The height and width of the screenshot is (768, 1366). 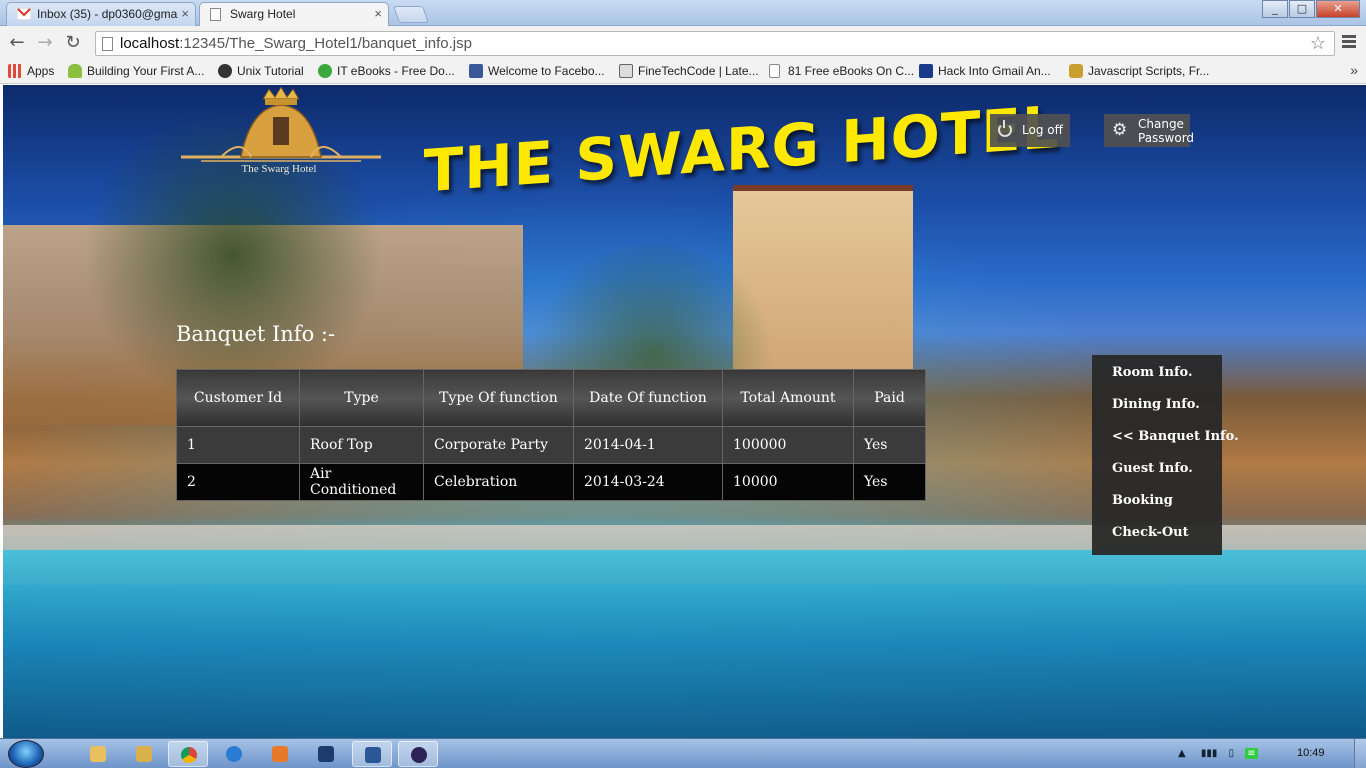 I want to click on bookmark-unix: Unix Tutorial, so click(x=261, y=71).